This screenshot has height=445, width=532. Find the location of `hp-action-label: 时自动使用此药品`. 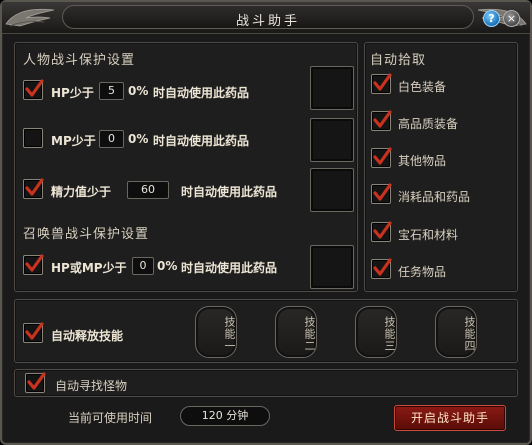

hp-action-label: 时自动使用此药品 is located at coordinates (201, 93).